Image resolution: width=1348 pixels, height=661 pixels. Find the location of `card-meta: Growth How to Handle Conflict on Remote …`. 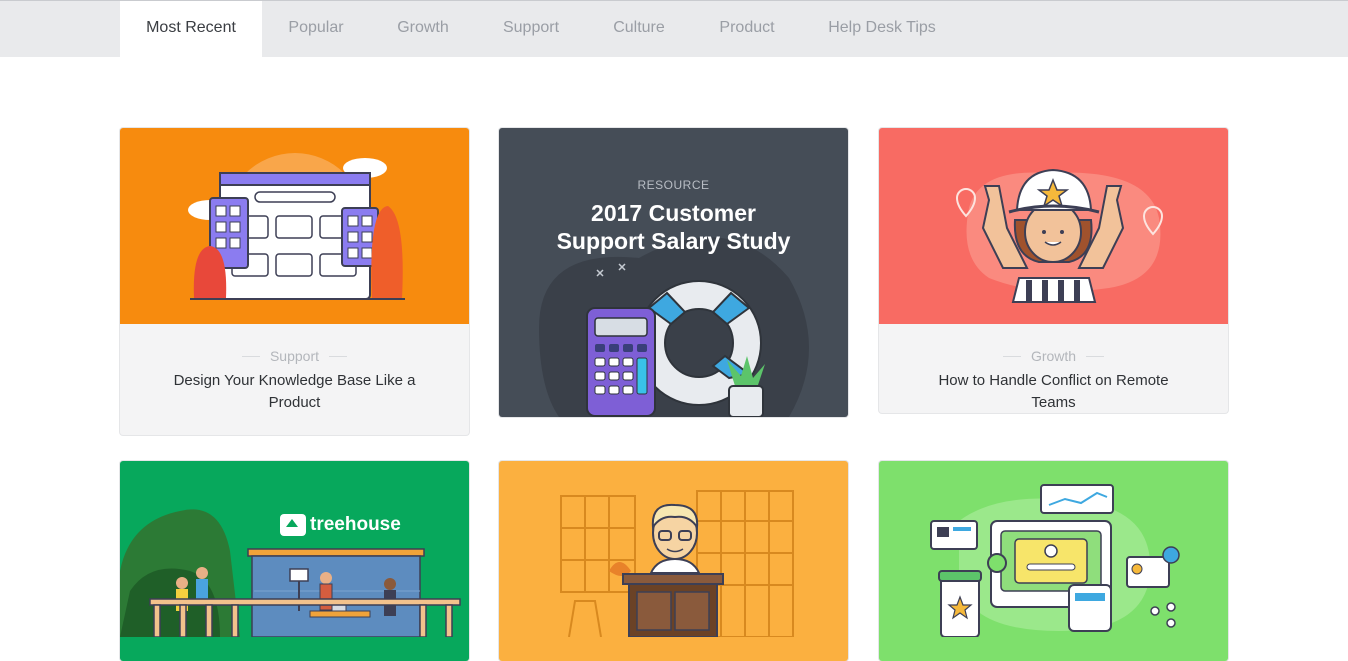

card-meta: Growth How to Handle Conflict on Remote … is located at coordinates (1053, 380).